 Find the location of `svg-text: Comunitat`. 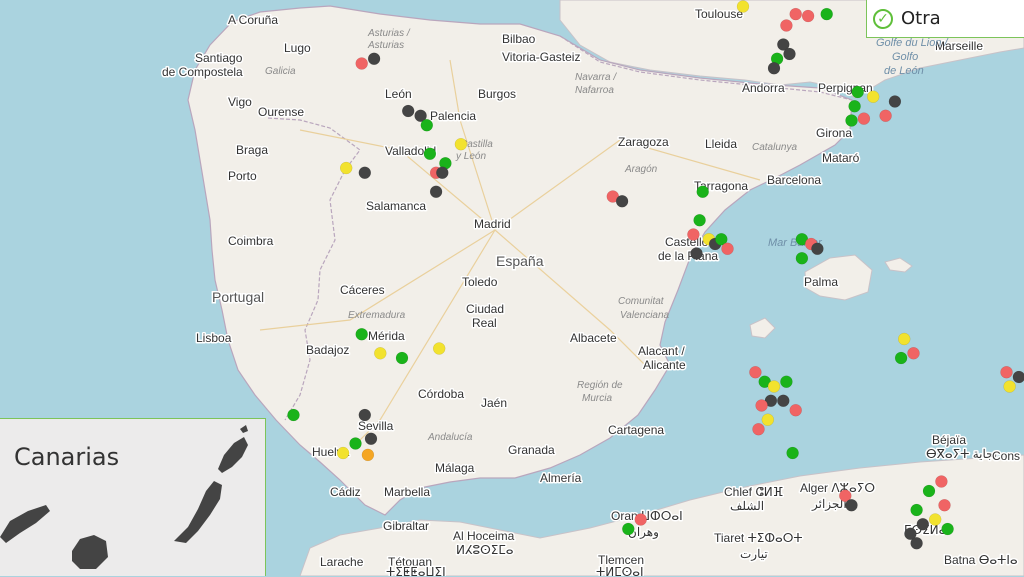

svg-text: Comunitat is located at coordinates (641, 301).